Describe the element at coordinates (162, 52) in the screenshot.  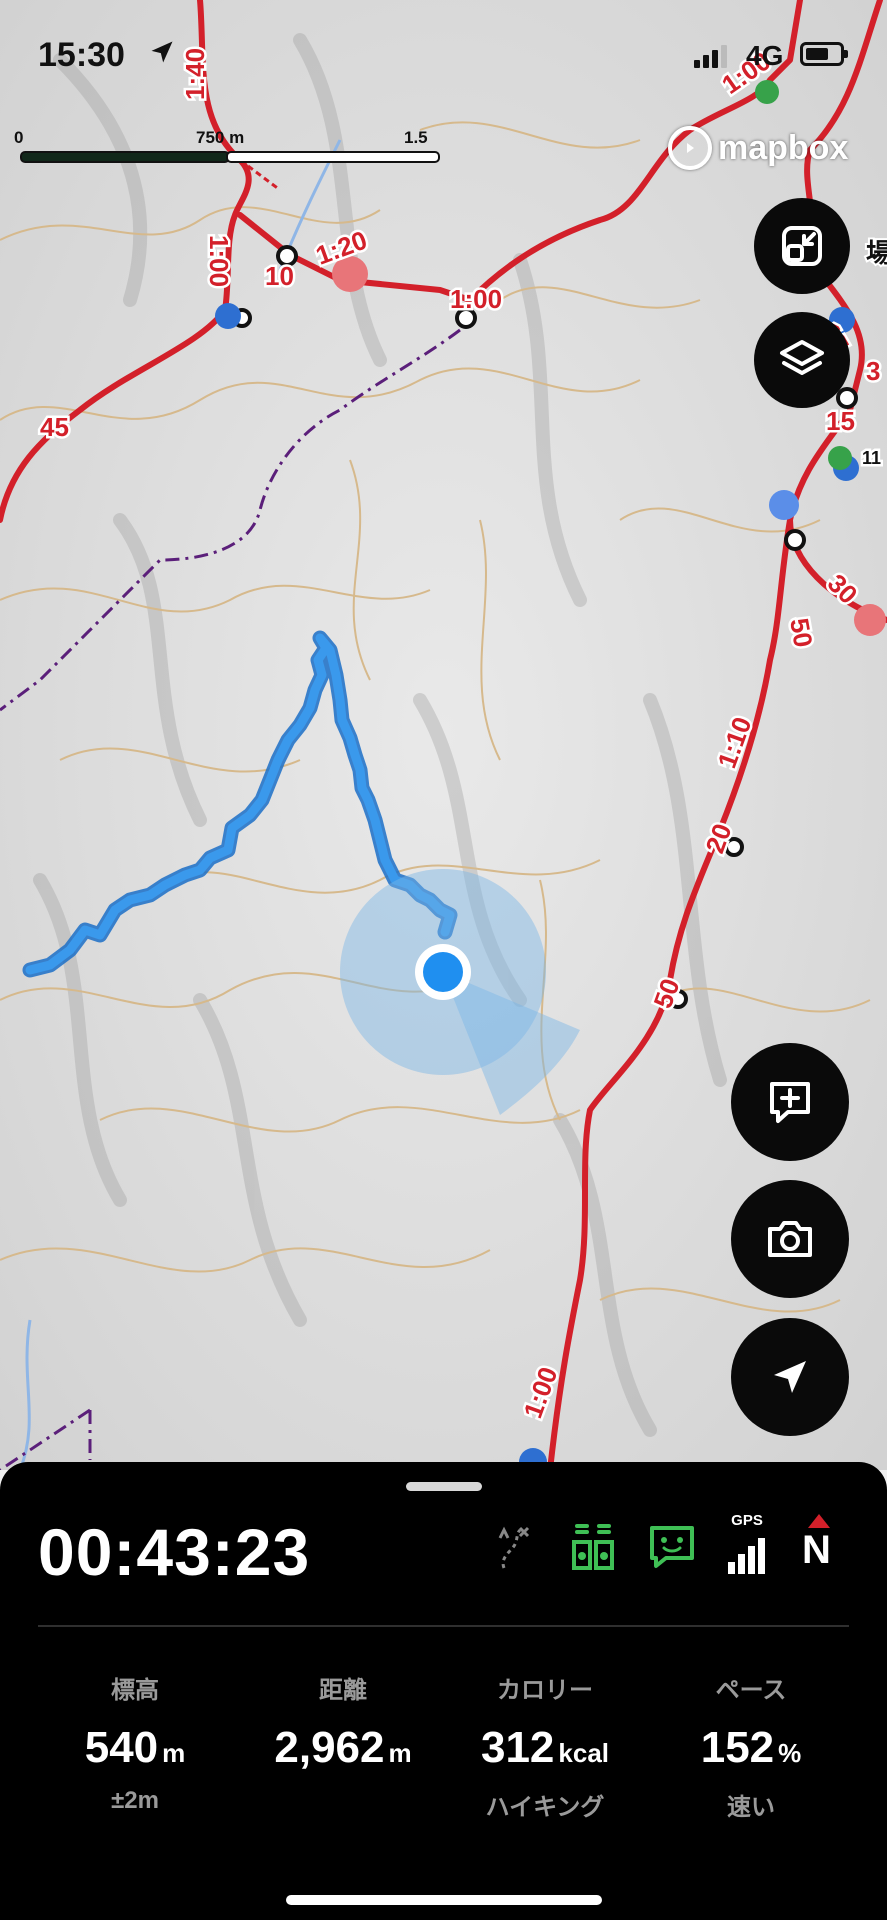
I see `location-services-icon` at that location.